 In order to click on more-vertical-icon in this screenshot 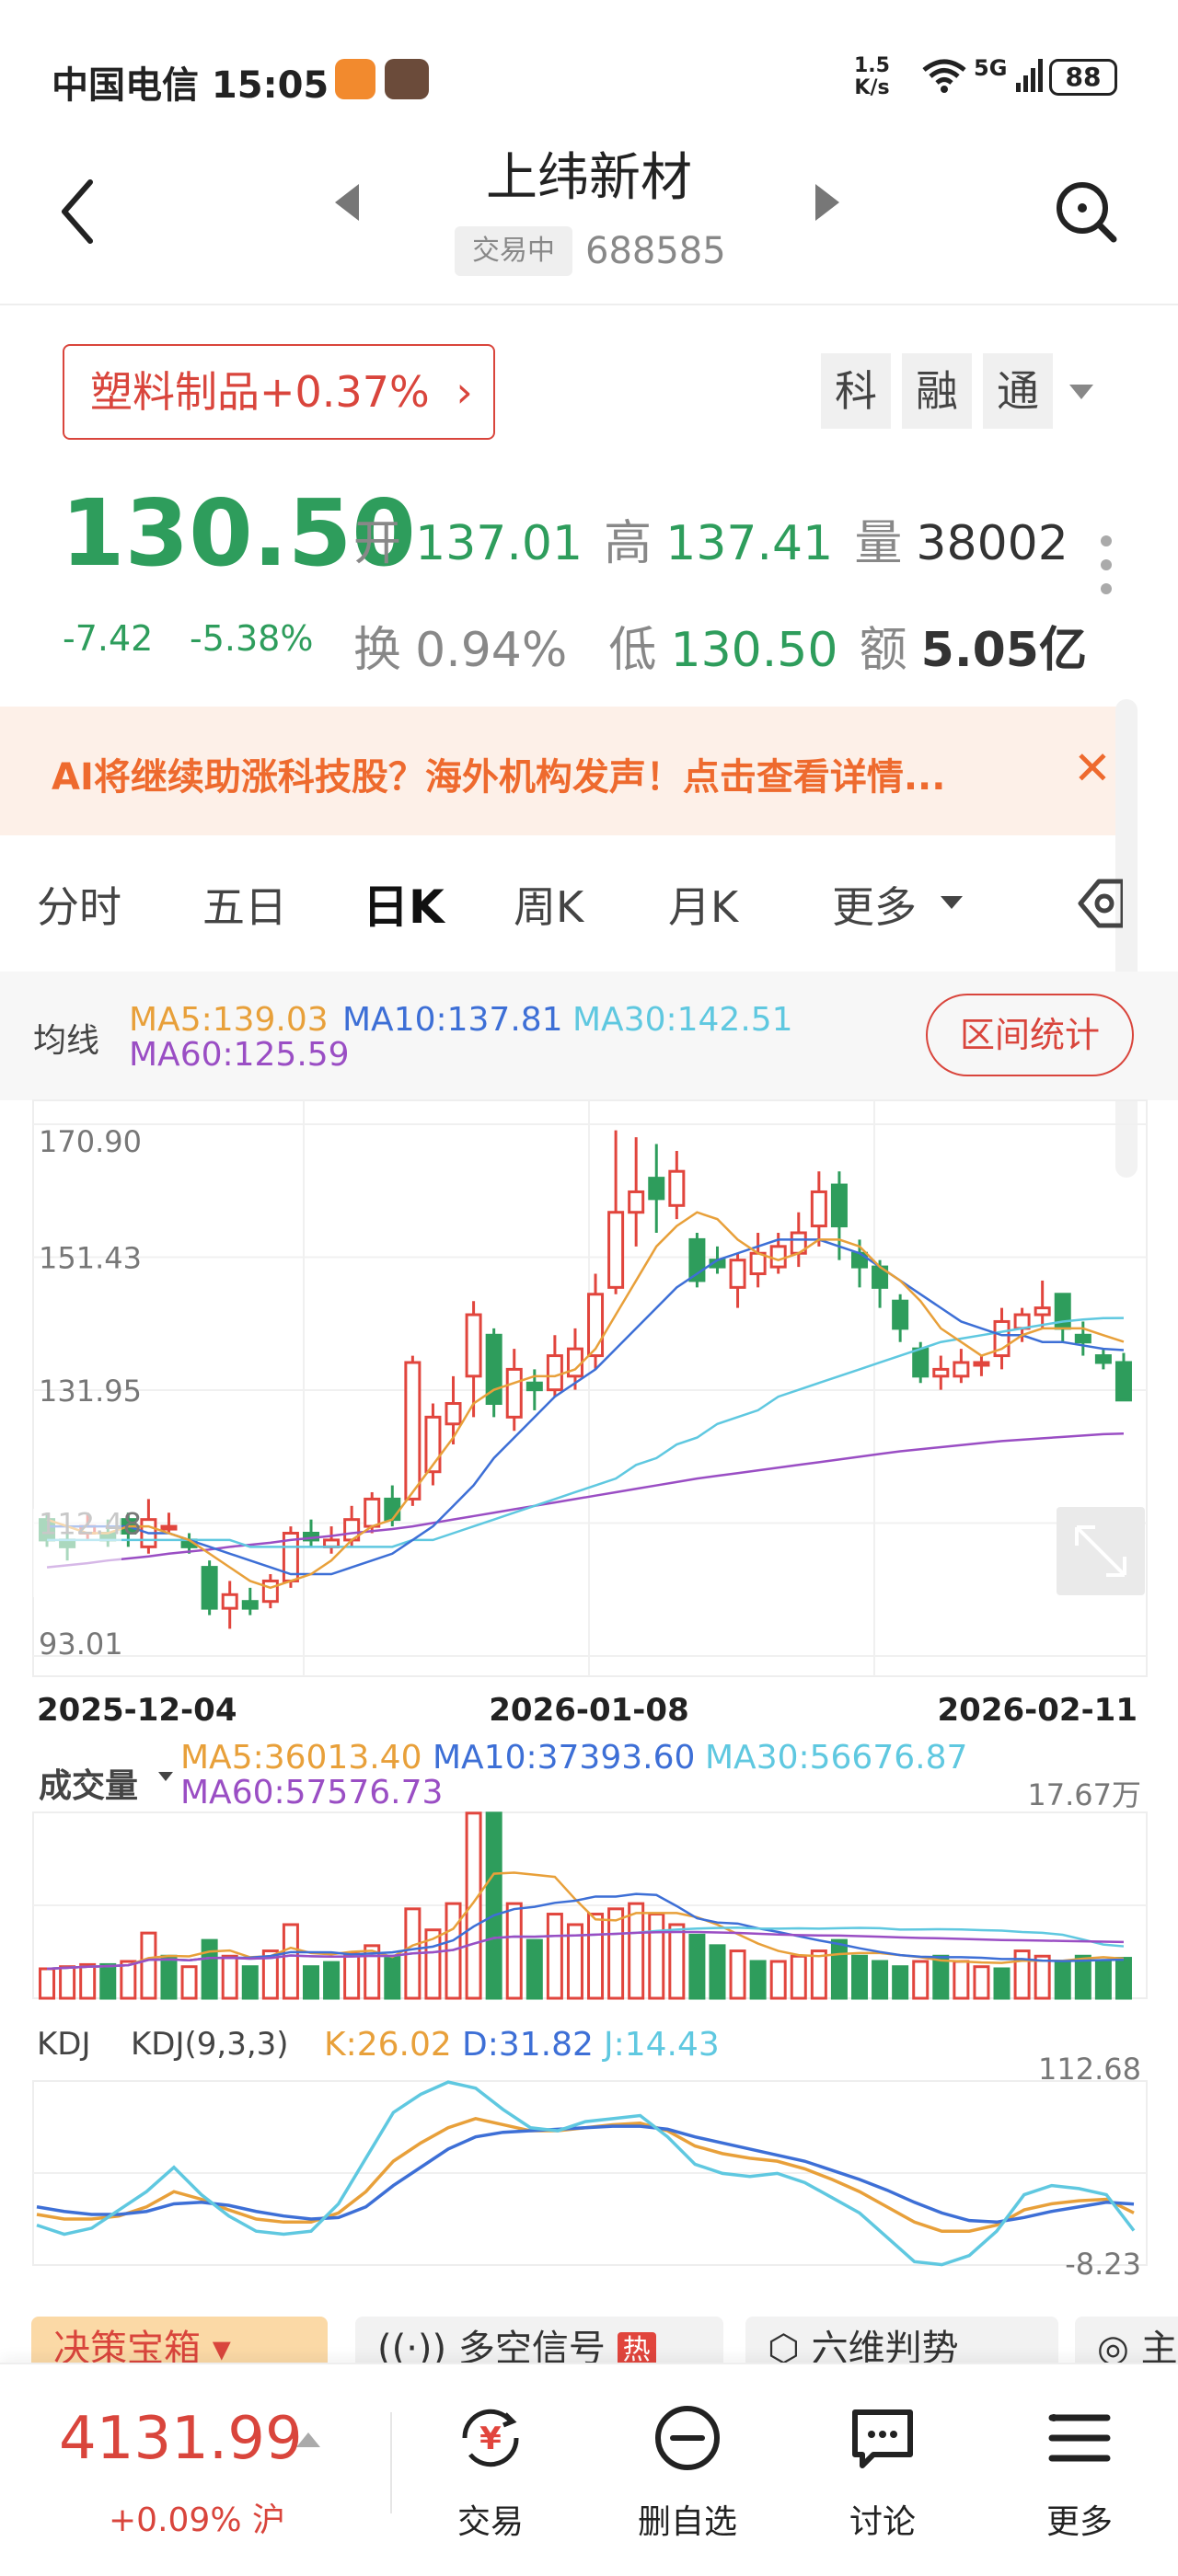, I will do `click(1106, 571)`.